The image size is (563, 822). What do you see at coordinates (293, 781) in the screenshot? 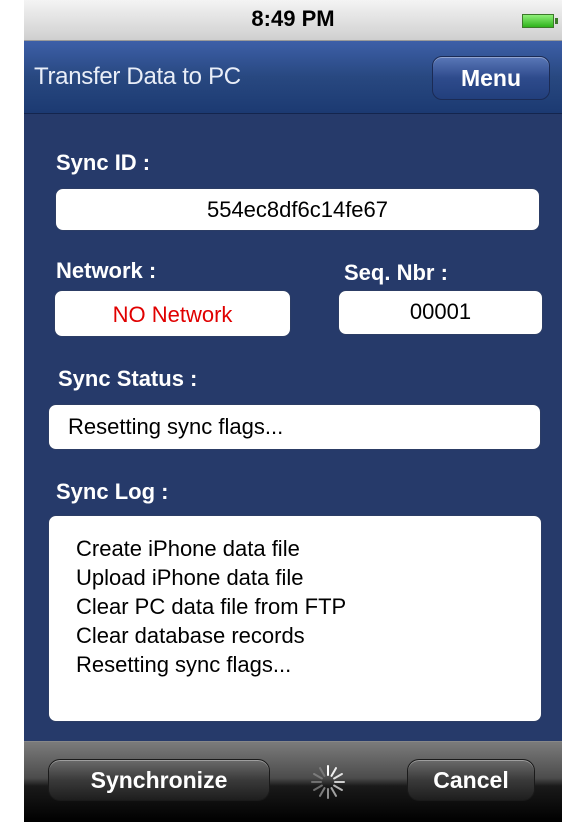
I see `bottom-toolbar: Synchronize Cancel` at bounding box center [293, 781].